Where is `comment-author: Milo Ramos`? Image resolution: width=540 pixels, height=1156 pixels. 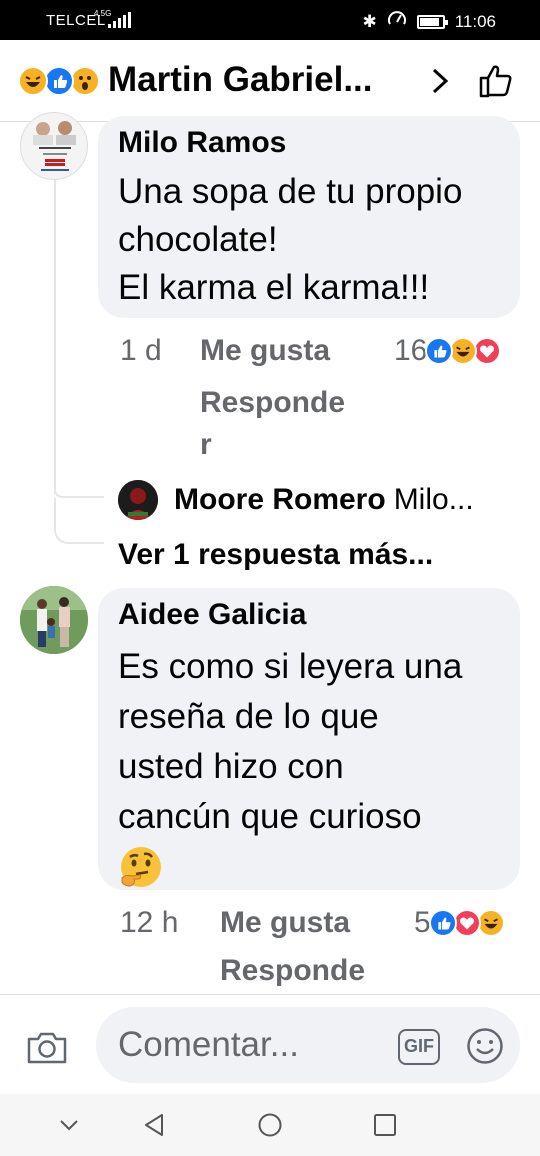
comment-author: Milo Ramos is located at coordinates (202, 143).